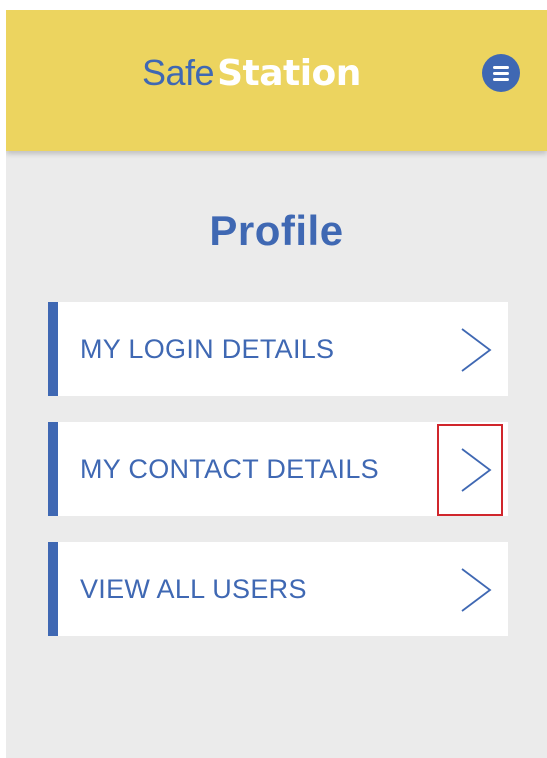 This screenshot has width=547, height=758. What do you see at coordinates (229, 469) in the screenshot?
I see `menu-item-label: MY CONTACT DETAILS` at bounding box center [229, 469].